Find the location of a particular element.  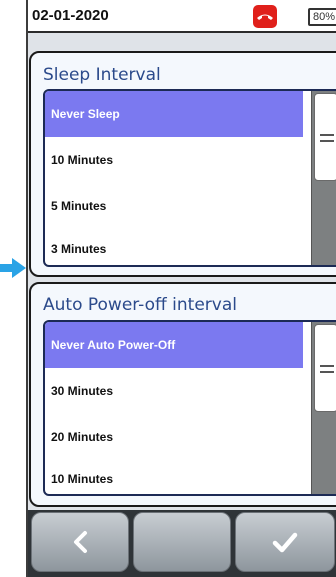

confirm-button is located at coordinates (285, 542).